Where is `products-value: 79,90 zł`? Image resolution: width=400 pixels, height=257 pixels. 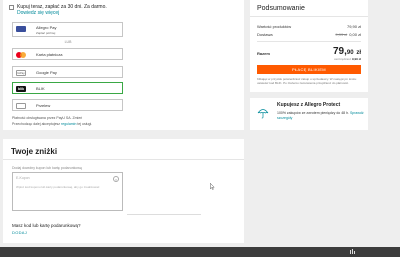
products-value: 79,90 zł is located at coordinates (353, 26).